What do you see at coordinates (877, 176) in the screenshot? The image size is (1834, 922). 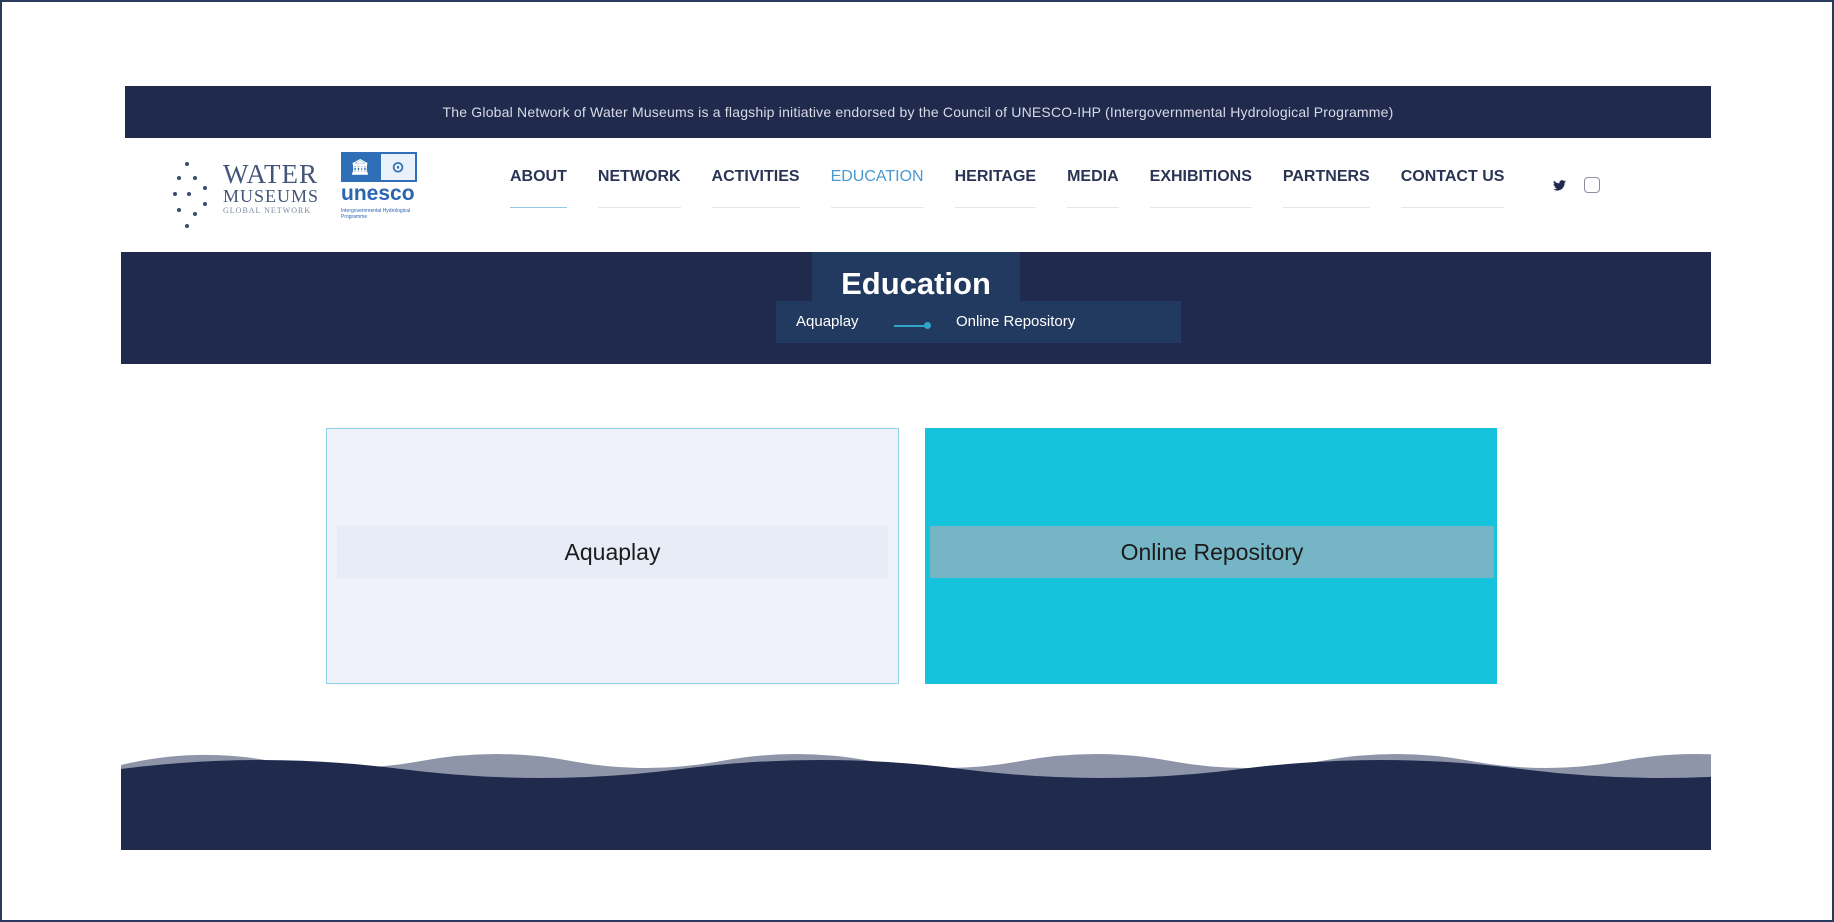 I see `nav-education-label: EDUCATION` at bounding box center [877, 176].